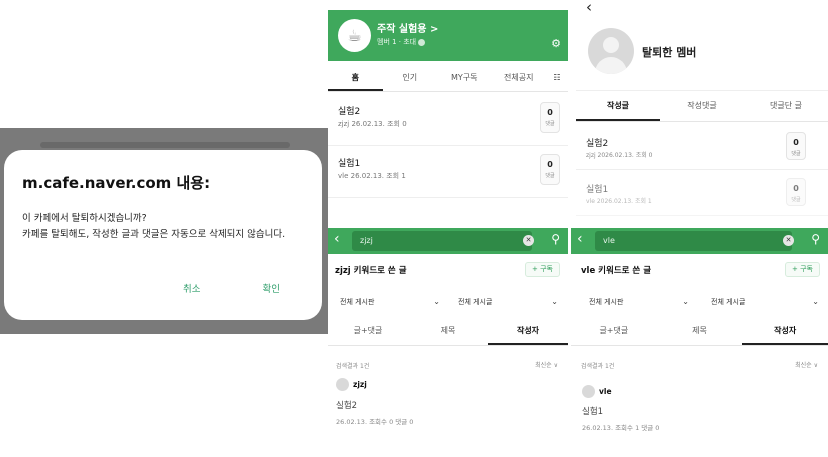  What do you see at coordinates (448, 120) in the screenshot?
I see `list-item: 실험2 zjzj 26.02.13. 조회 0 0 댓글` at bounding box center [448, 120].